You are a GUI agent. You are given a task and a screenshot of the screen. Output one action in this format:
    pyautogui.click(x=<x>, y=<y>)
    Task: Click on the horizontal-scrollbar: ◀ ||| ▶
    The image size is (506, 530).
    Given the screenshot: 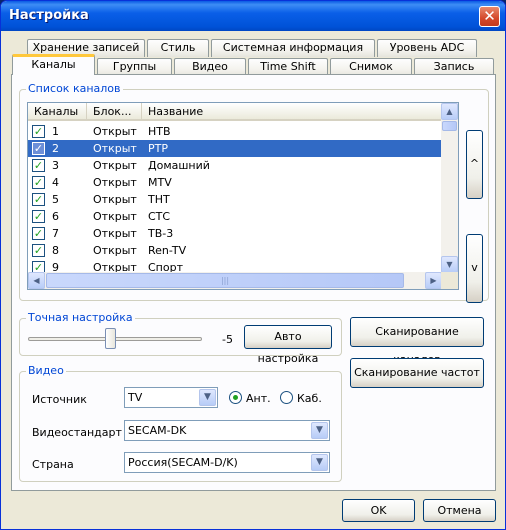 What is the action you would take?
    pyautogui.click(x=235, y=280)
    